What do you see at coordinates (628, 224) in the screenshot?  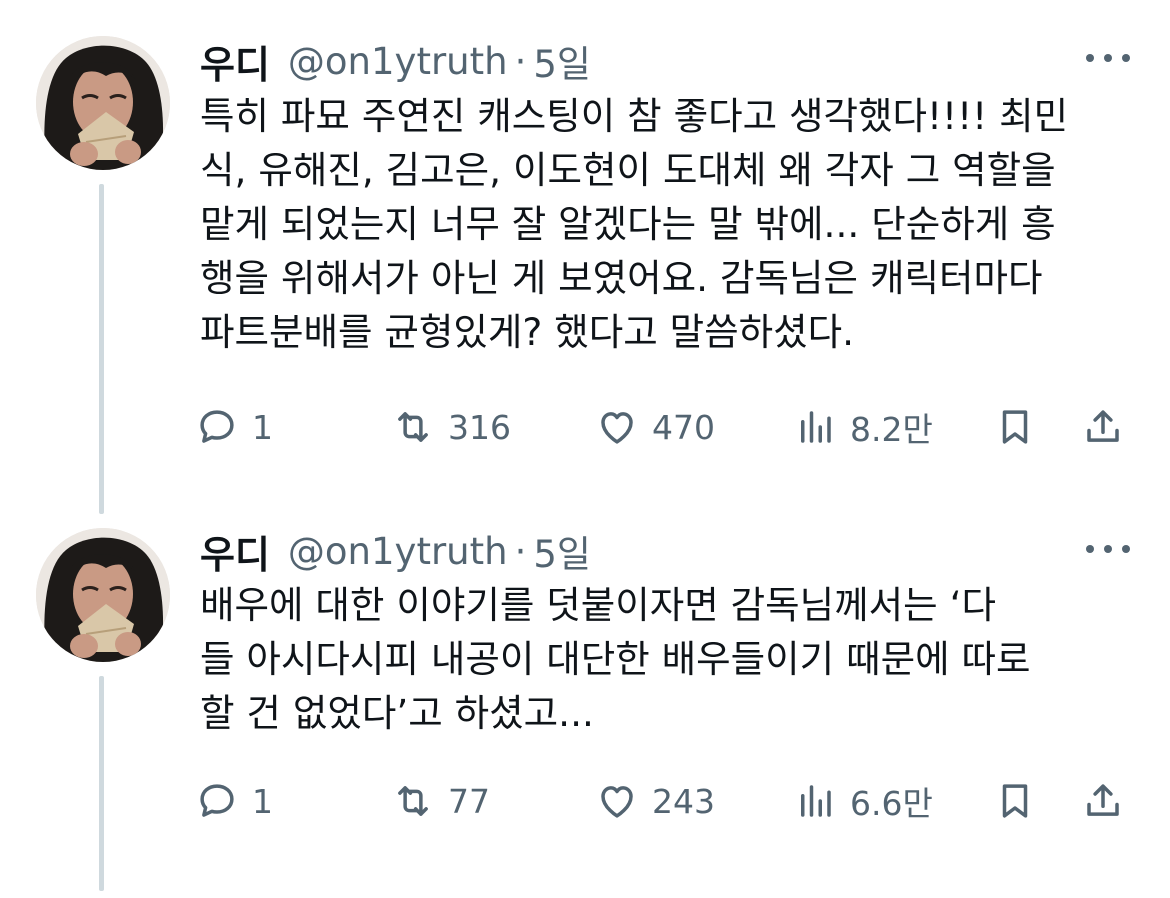 I see `tweet-text-line: 맡게 되었는지 너무 잘 알겠다는 말 밖에... 단순하게 흥` at bounding box center [628, 224].